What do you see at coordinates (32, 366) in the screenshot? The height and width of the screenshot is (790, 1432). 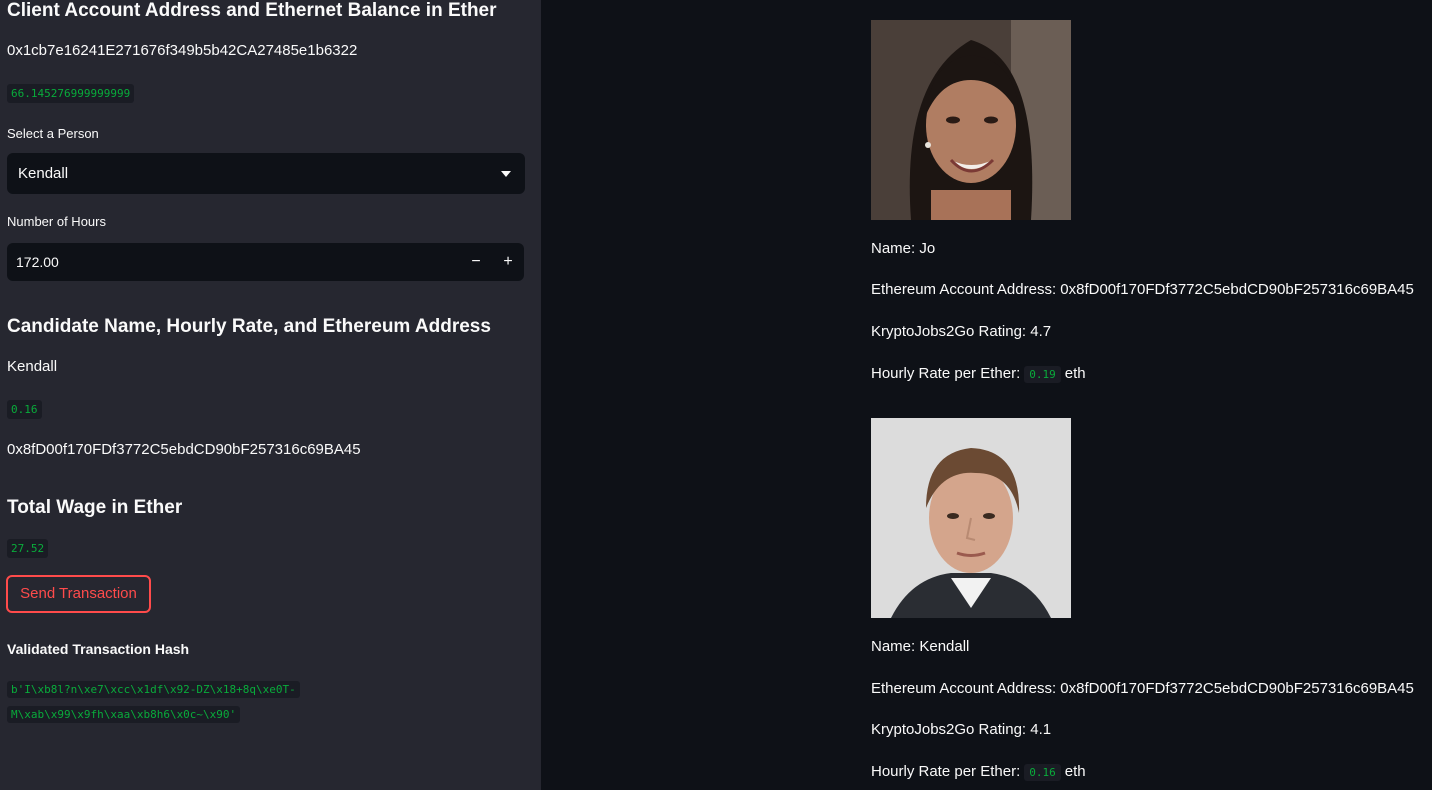 I see `candidate-name: Kendall` at bounding box center [32, 366].